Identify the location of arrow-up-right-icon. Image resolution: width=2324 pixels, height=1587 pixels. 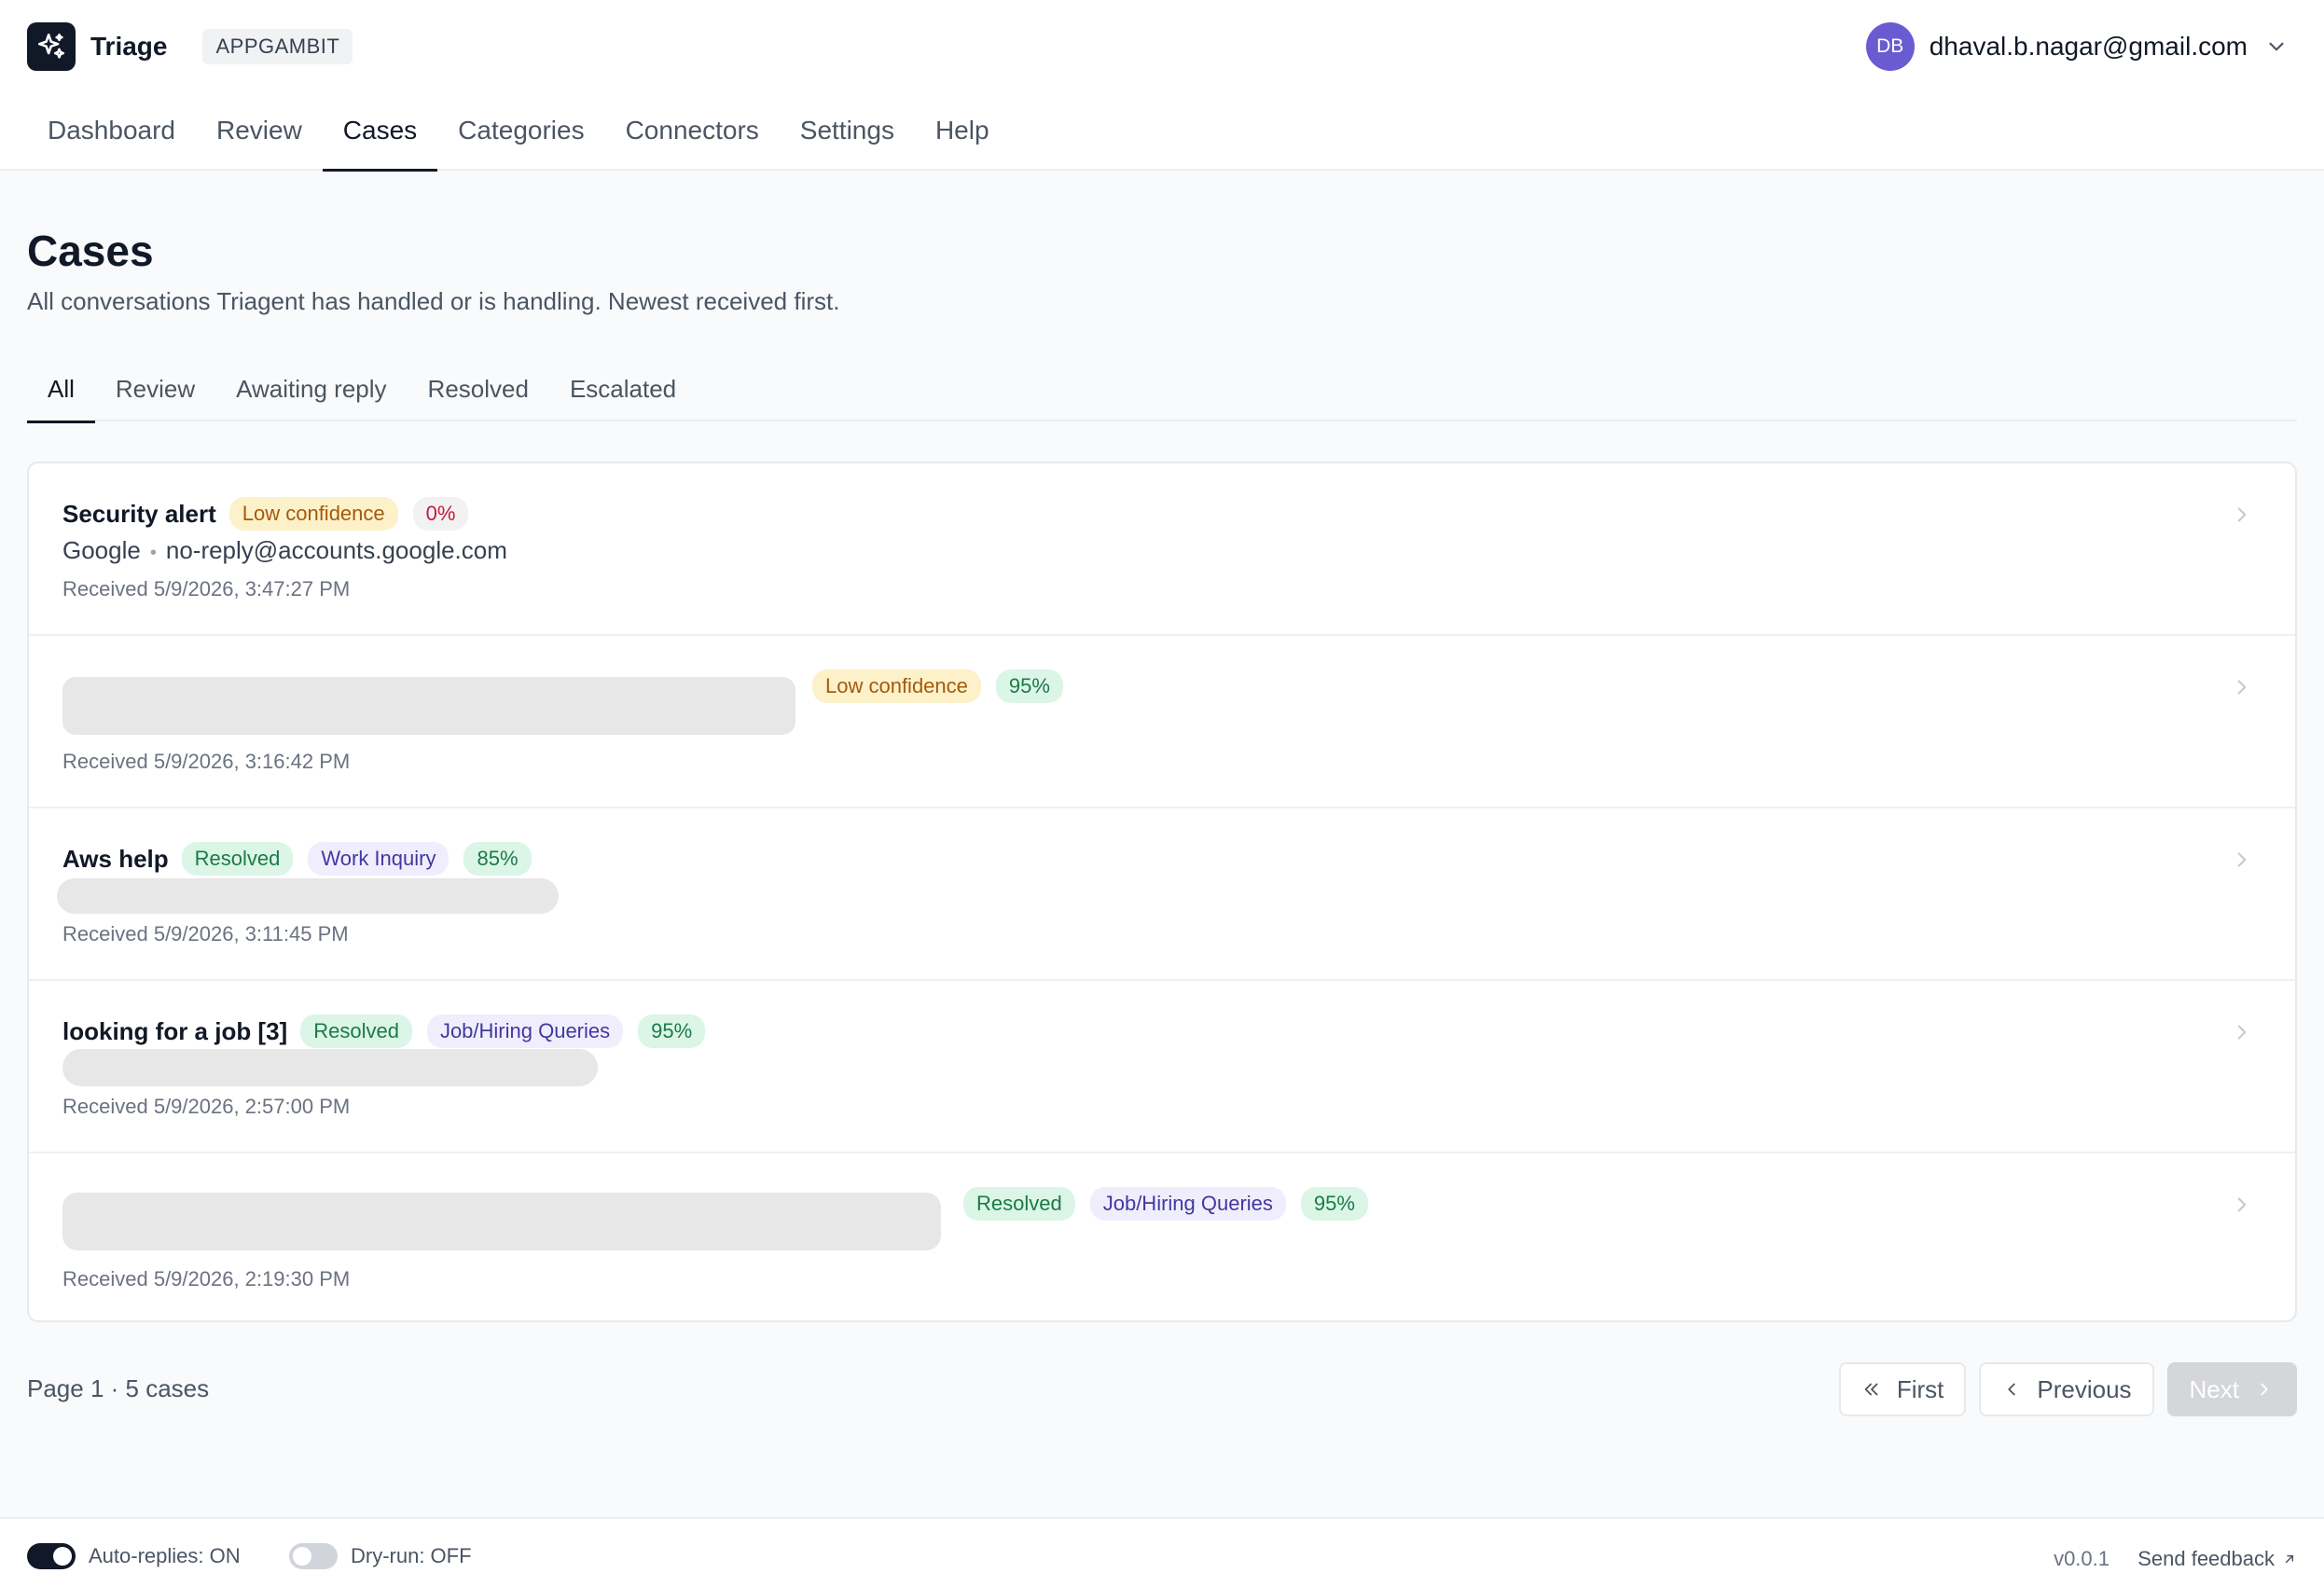
(2289, 1559).